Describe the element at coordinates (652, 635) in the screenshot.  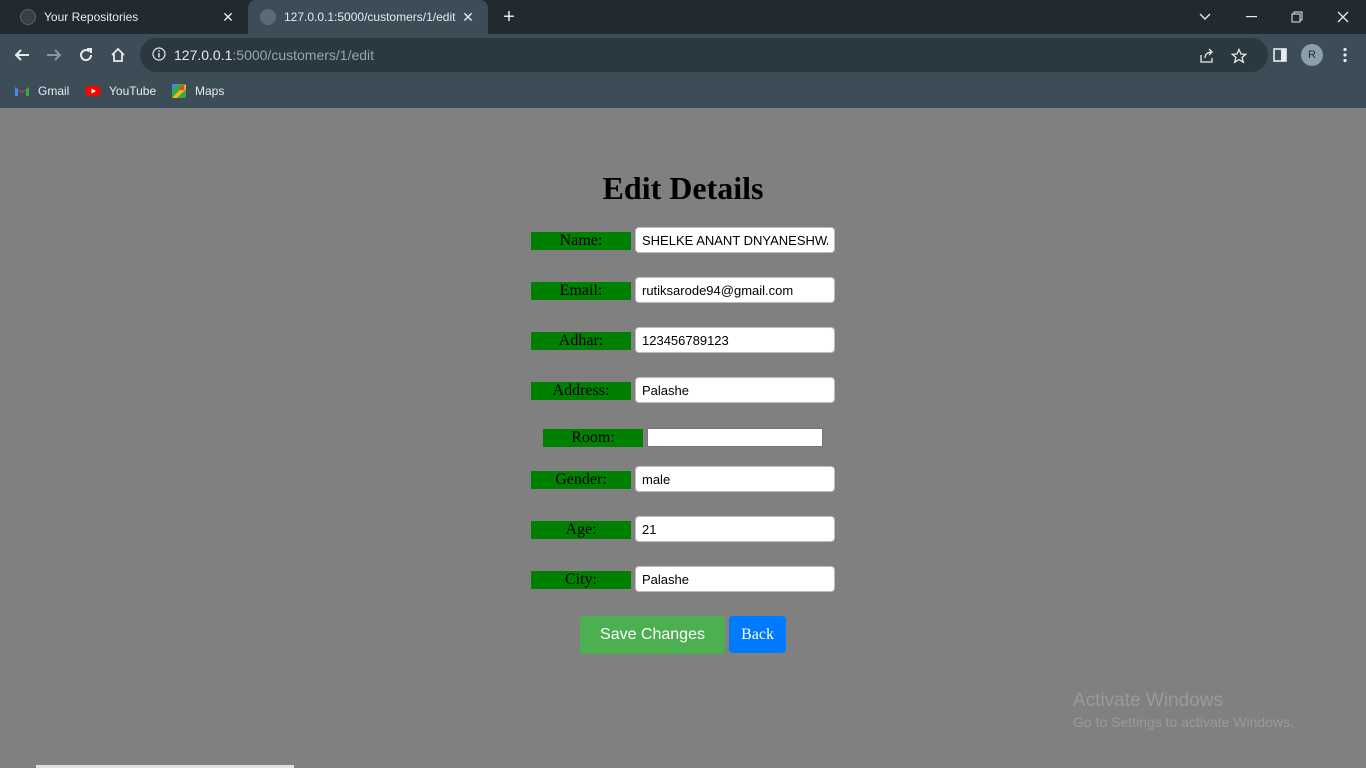
I see `save-changes-button: Save Changes` at that location.